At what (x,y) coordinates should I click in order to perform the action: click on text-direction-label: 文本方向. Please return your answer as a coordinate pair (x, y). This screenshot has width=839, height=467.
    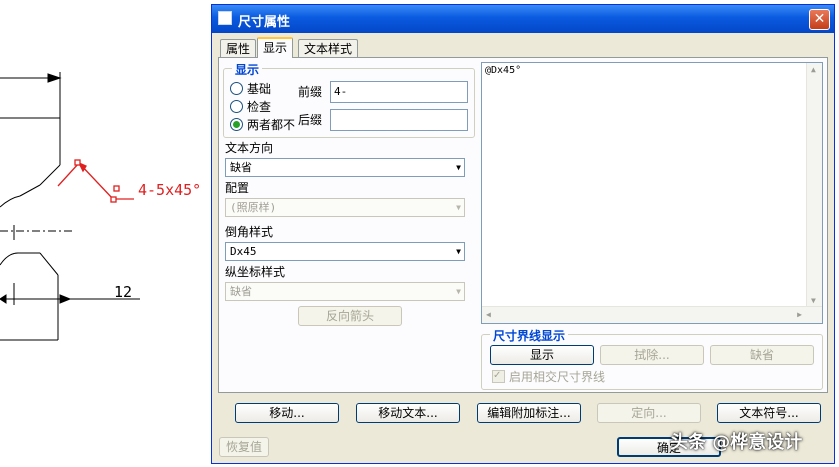
    Looking at the image, I should click on (249, 148).